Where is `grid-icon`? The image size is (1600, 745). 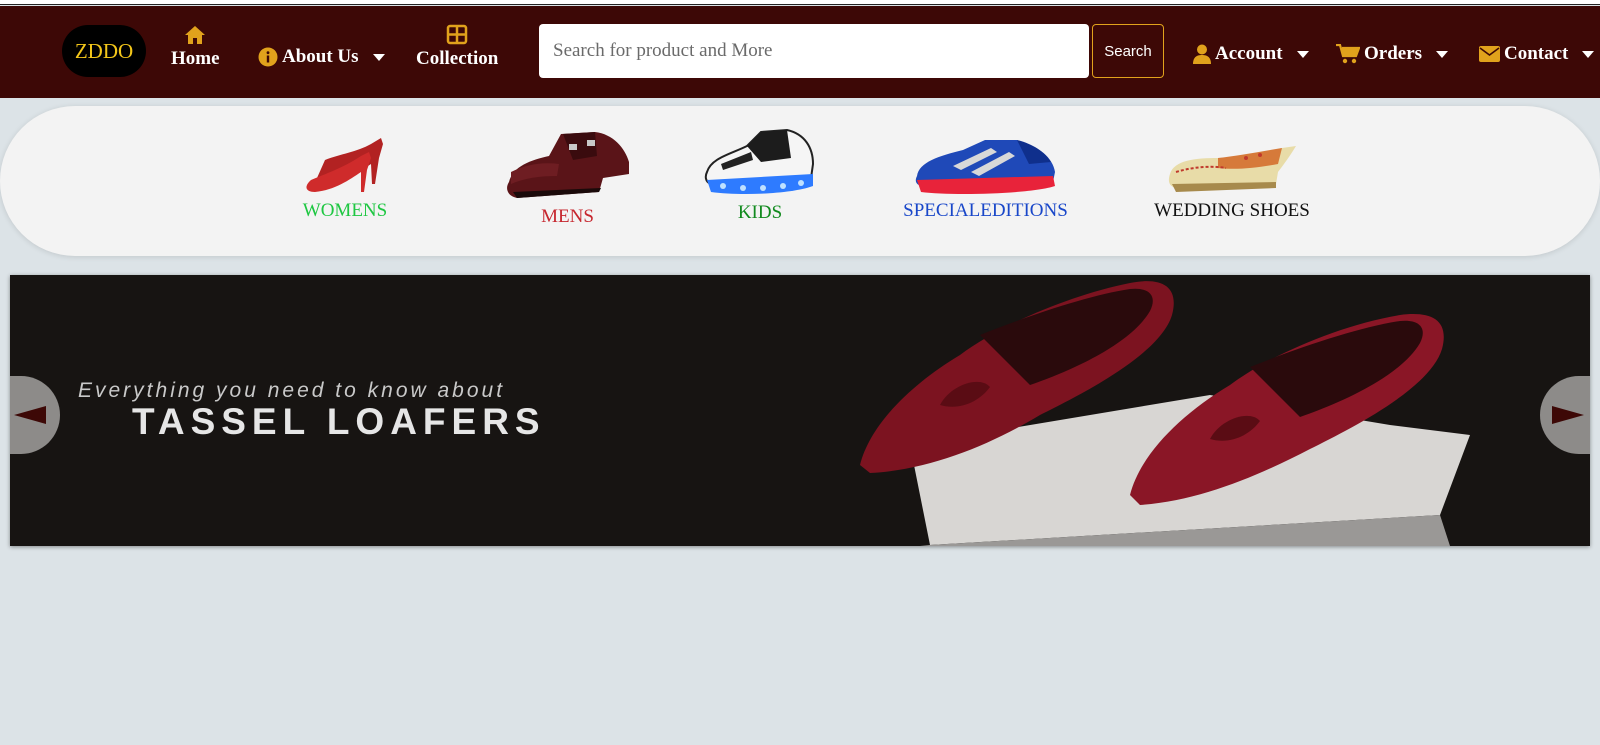 grid-icon is located at coordinates (457, 34).